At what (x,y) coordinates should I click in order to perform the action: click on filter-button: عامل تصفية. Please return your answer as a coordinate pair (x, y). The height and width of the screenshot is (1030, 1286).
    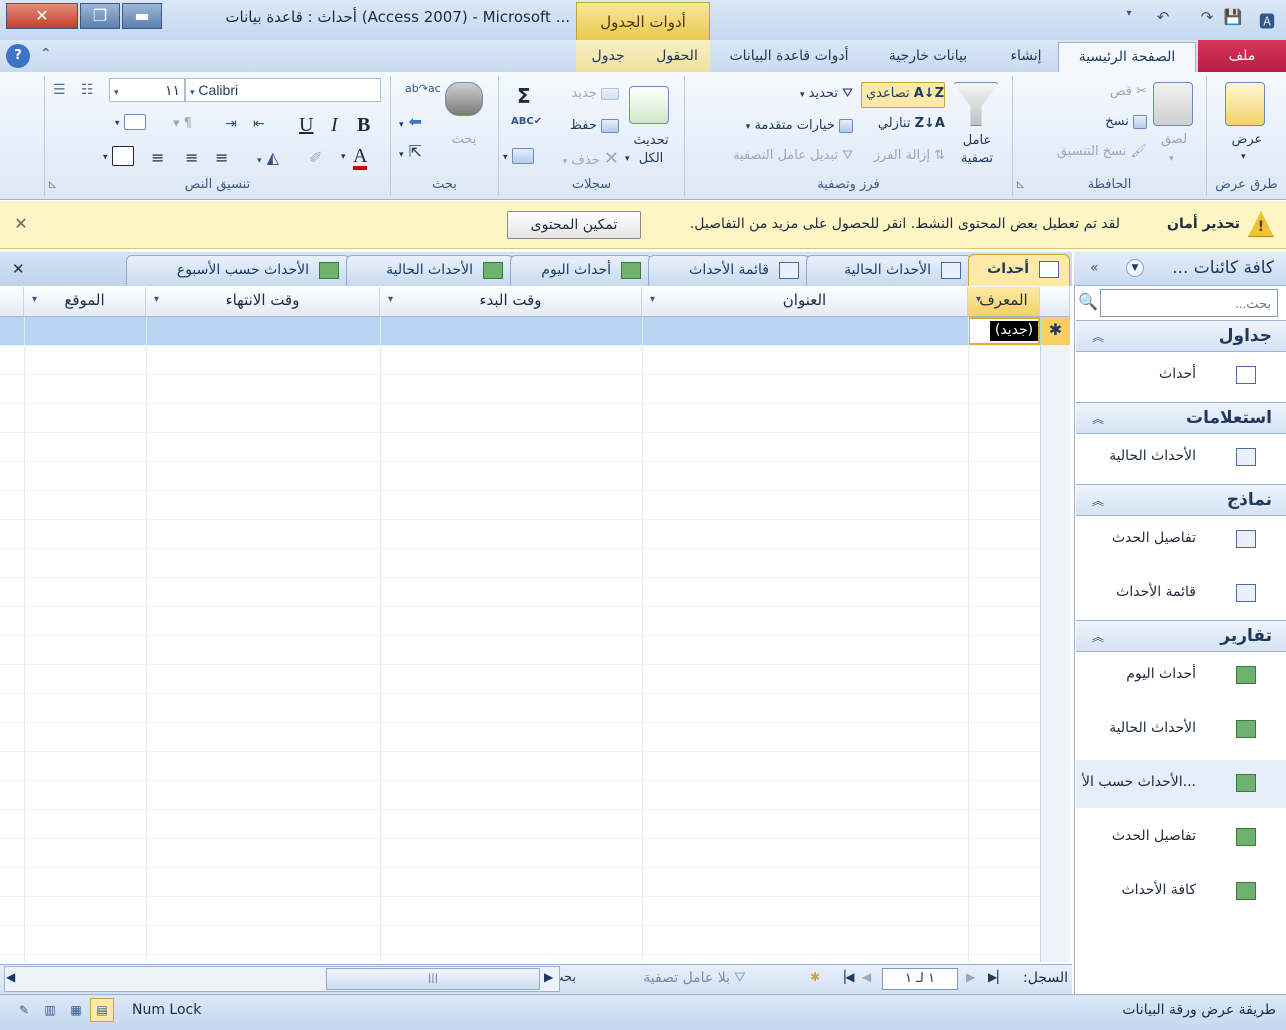
    Looking at the image, I should click on (977, 150).